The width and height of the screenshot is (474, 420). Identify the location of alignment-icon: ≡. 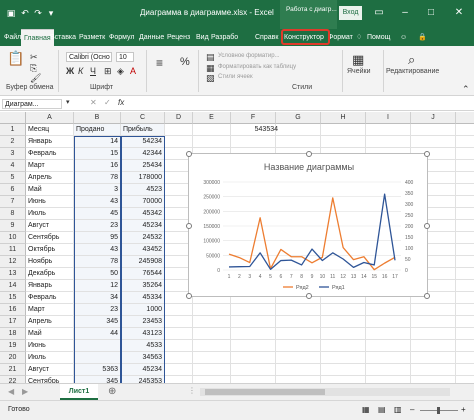
(159, 63).